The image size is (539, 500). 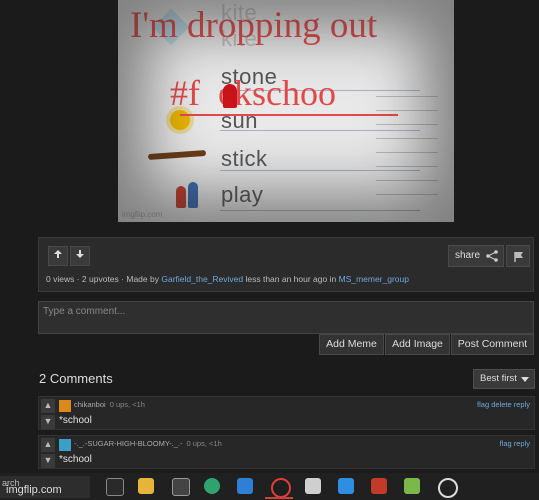 What do you see at coordinates (525, 379) in the screenshot?
I see `chevron-down-icon` at bounding box center [525, 379].